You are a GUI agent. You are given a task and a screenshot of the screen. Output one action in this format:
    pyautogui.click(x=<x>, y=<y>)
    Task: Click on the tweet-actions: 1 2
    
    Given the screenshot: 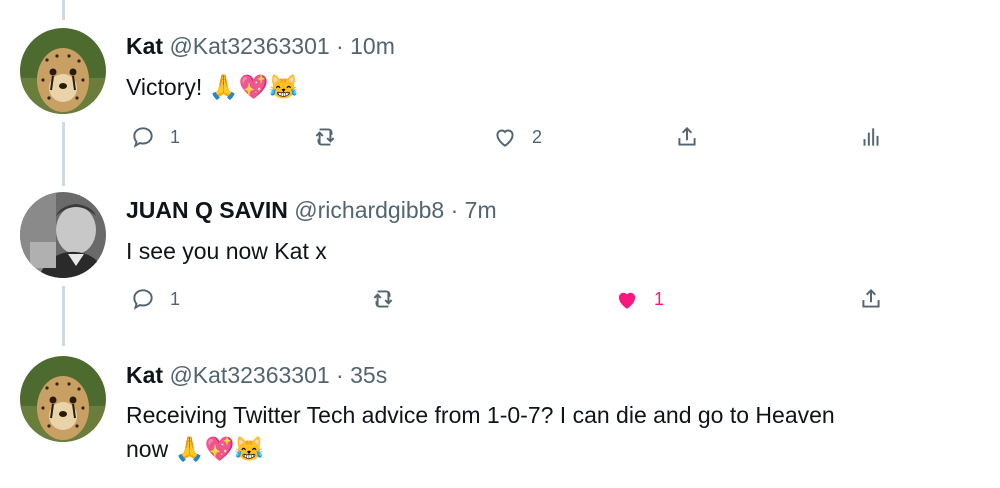 What is the action you would take?
    pyautogui.click(x=500, y=142)
    